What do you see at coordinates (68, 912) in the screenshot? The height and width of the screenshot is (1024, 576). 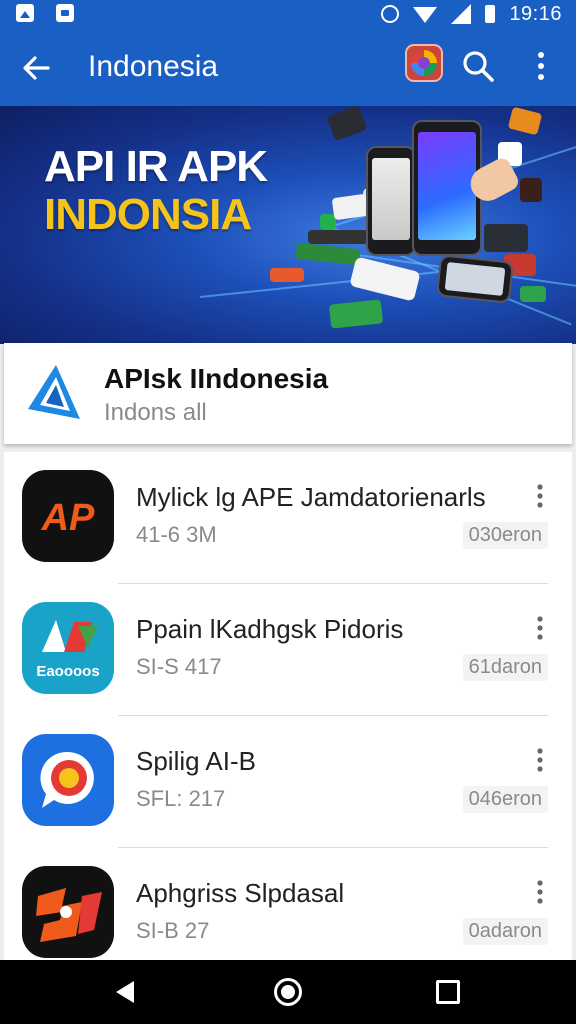 I see `sp-logo-icon` at bounding box center [68, 912].